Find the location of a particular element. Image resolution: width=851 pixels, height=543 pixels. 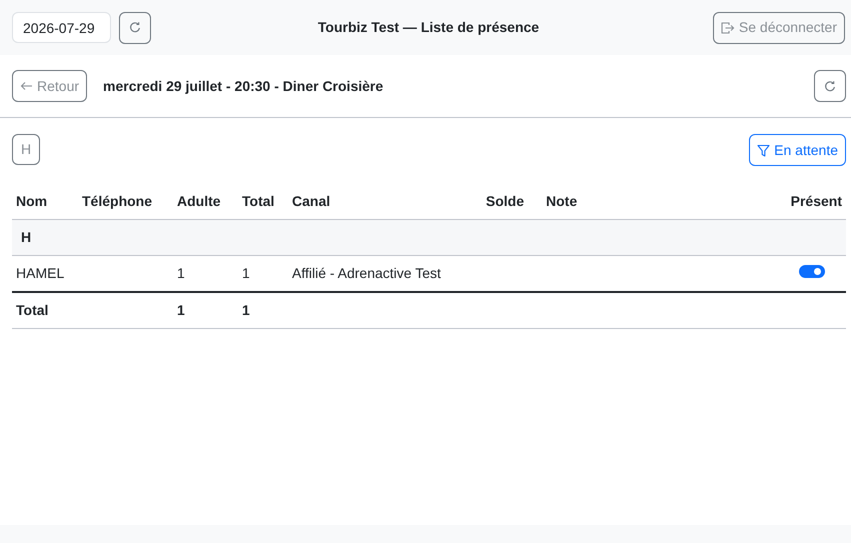

event-title: mercredi 29 juillet - 20:30 - Diner Croisière is located at coordinates (243, 86).